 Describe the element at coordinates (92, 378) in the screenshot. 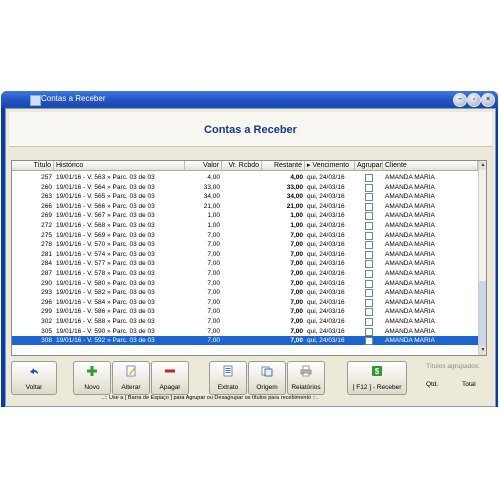

I see `novo-button: Novo` at that location.